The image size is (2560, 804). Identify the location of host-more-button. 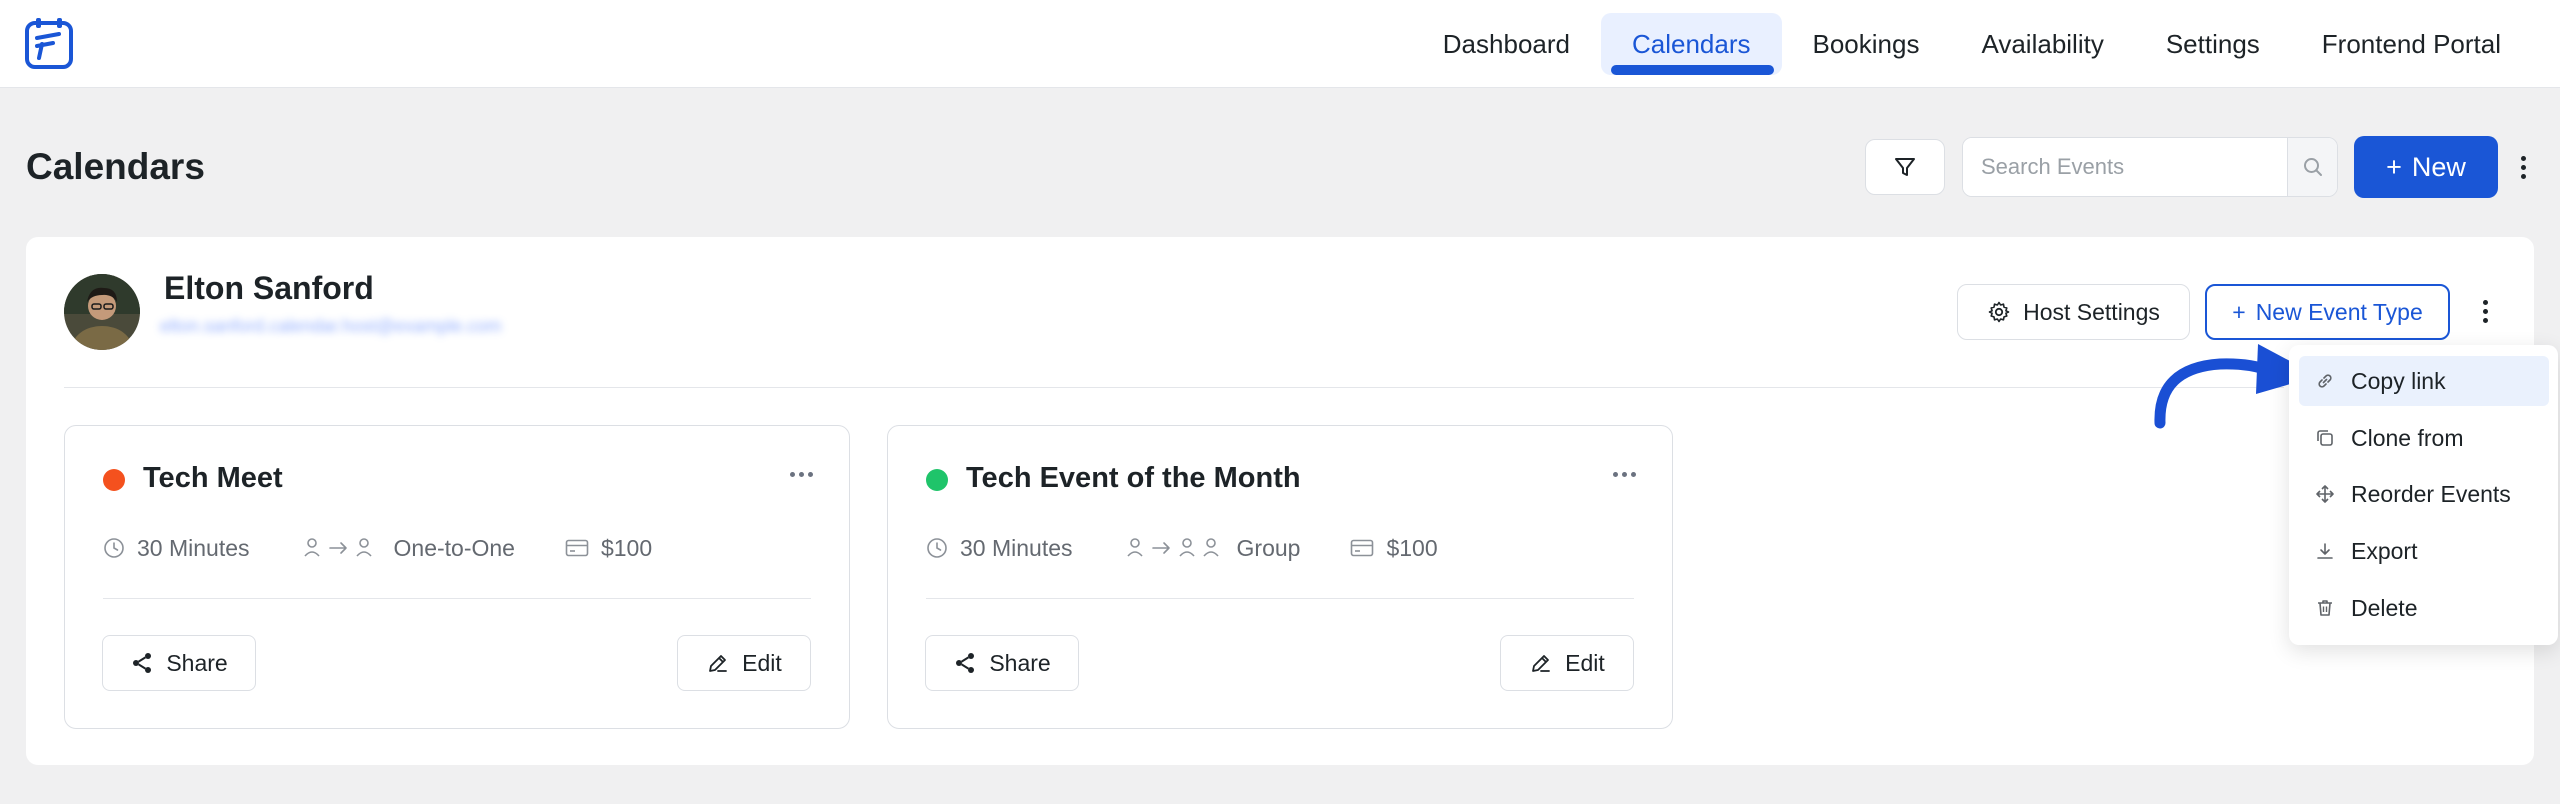
(2485, 311).